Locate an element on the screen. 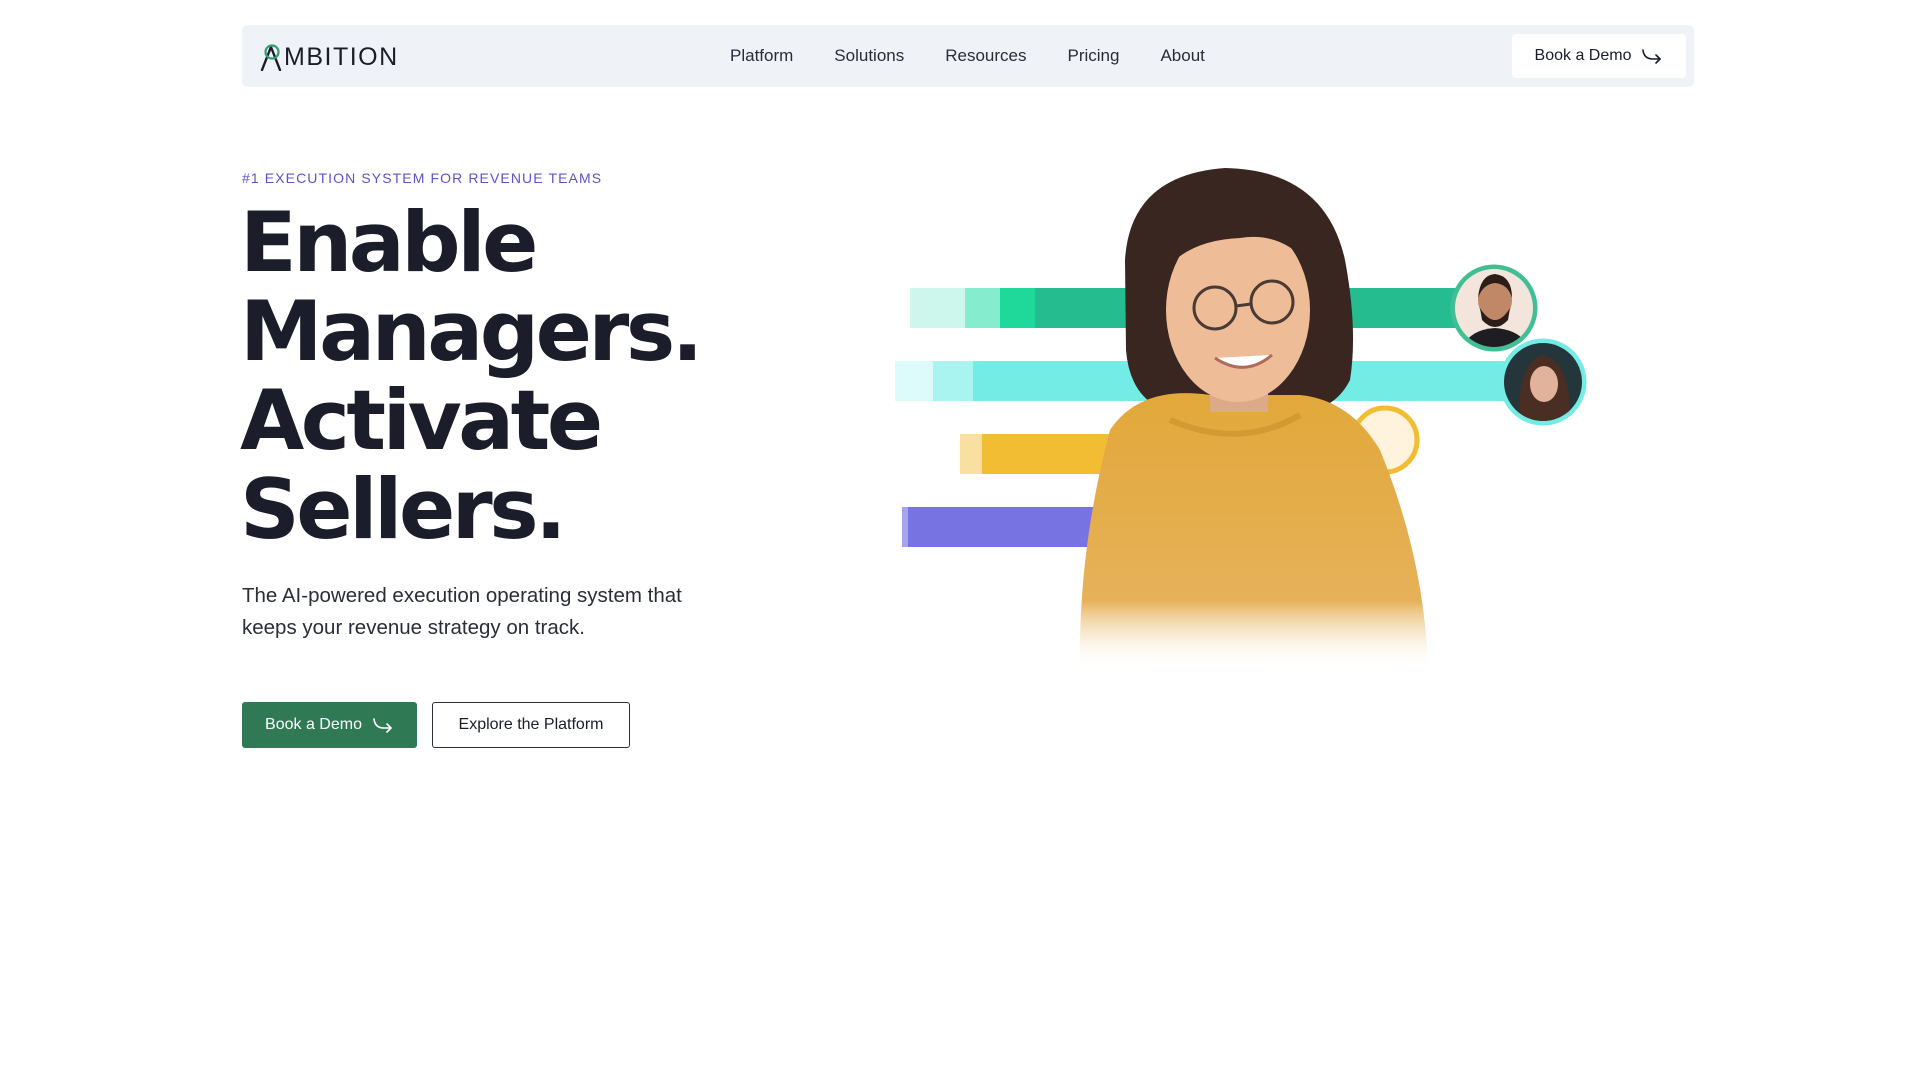 This screenshot has height=1080, width=1920. headline-line-4: Sellers. is located at coordinates (403, 509).